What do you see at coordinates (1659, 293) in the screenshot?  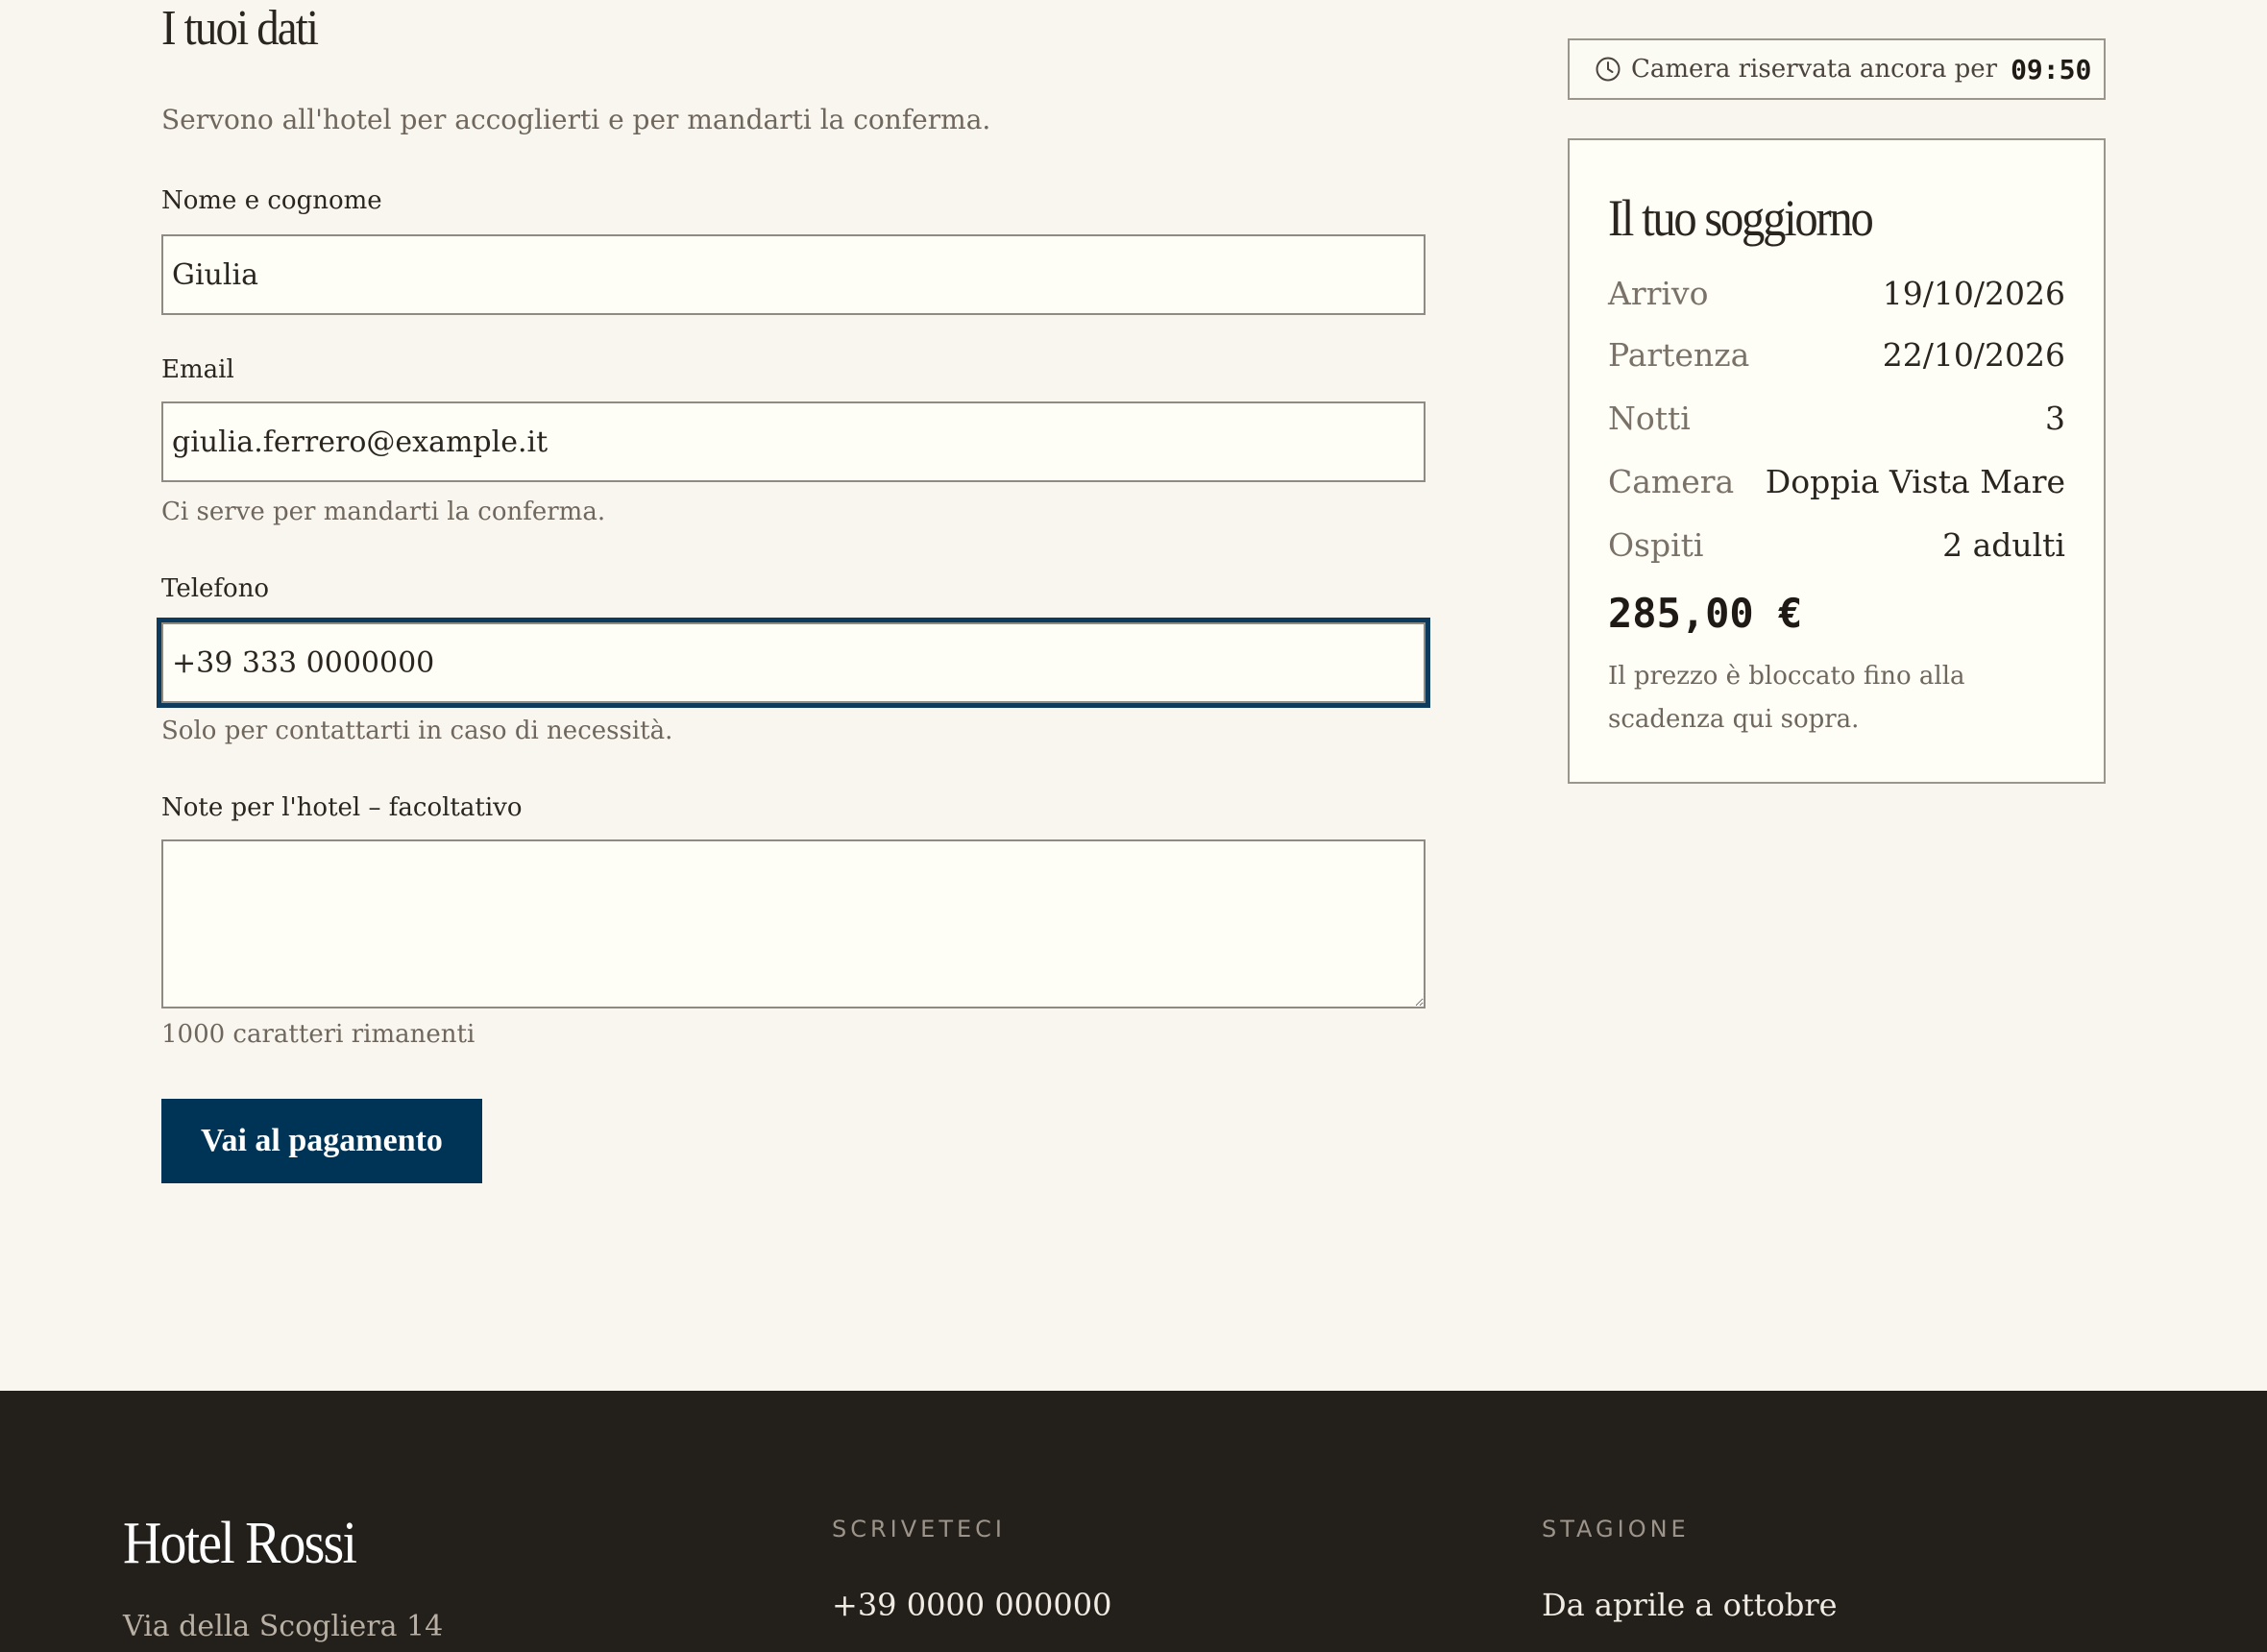 I see `summary-key: Arrivo` at bounding box center [1659, 293].